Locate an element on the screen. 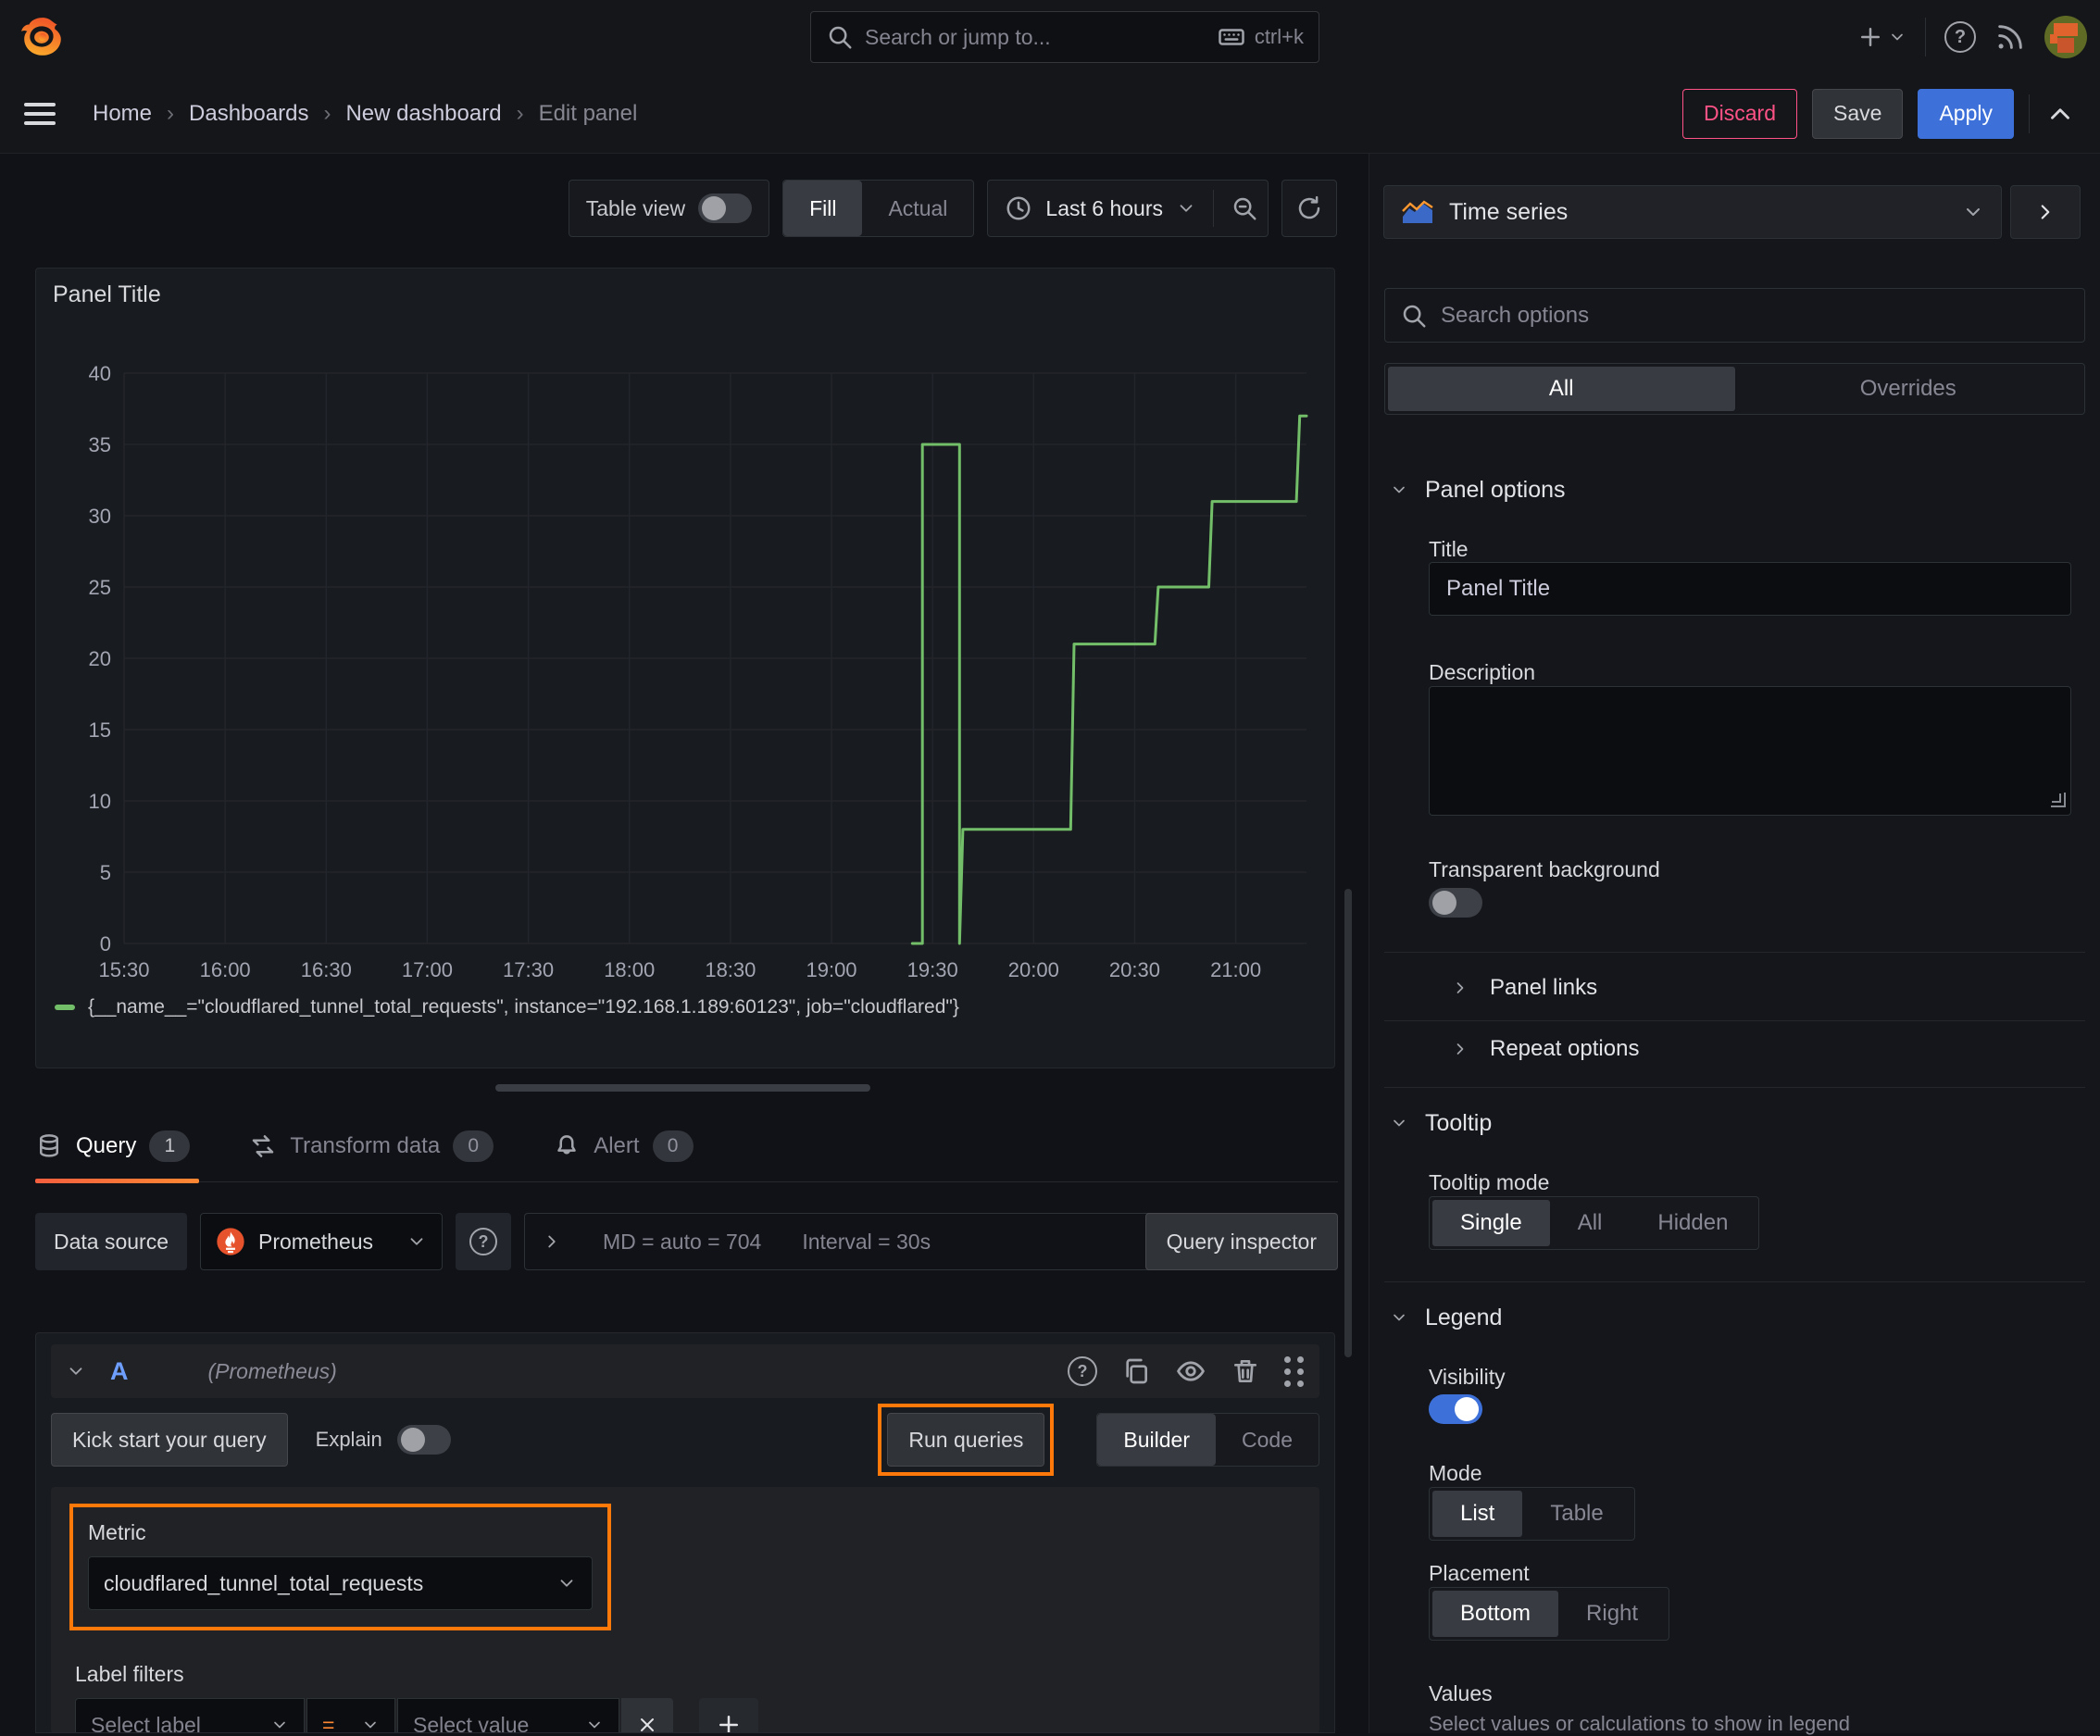  query-inspector-button: Query inspector is located at coordinates (1241, 1241).